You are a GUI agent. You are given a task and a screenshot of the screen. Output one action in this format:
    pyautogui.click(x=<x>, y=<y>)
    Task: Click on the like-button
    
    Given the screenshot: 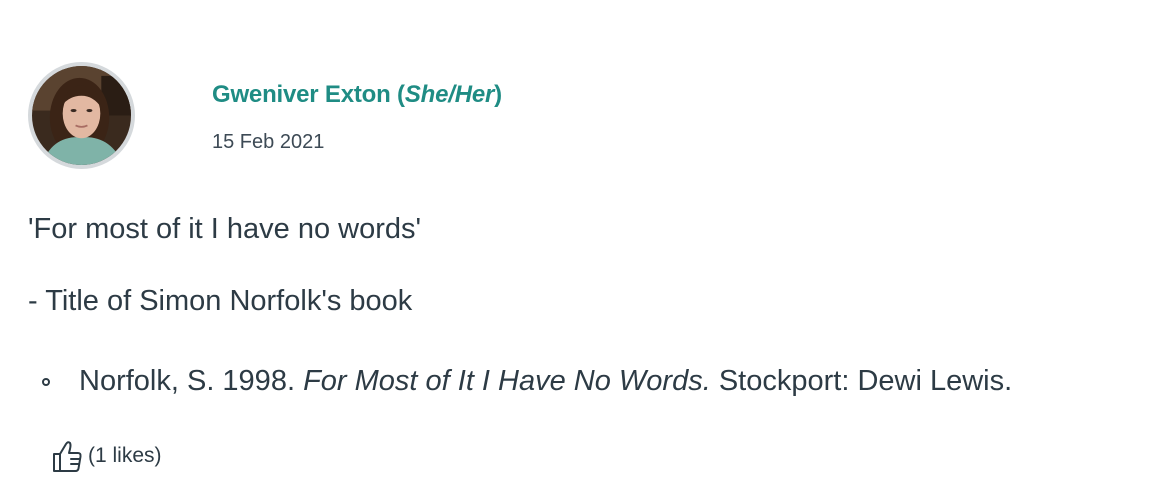 What is the action you would take?
    pyautogui.click(x=67, y=456)
    